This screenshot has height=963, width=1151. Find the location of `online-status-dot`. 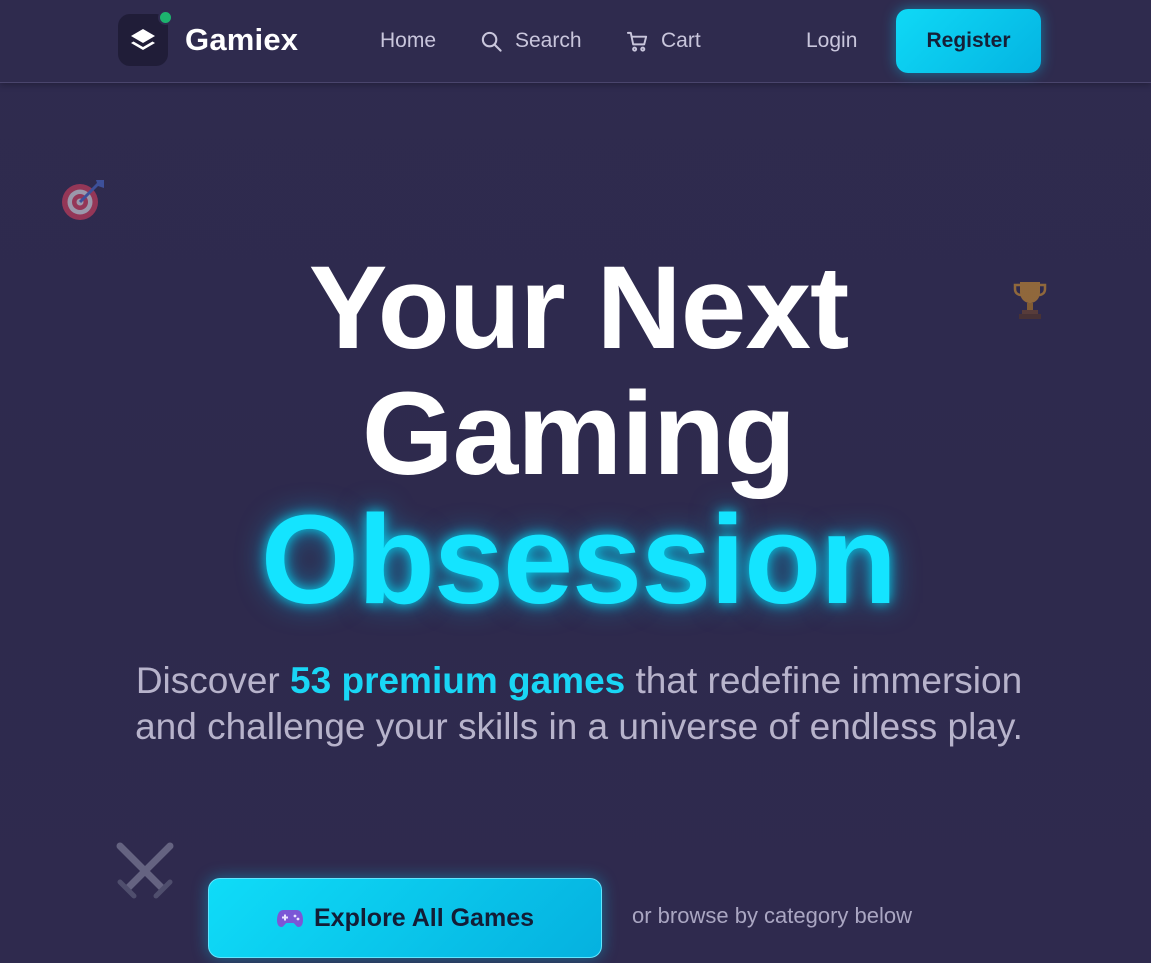

online-status-dot is located at coordinates (165, 17).